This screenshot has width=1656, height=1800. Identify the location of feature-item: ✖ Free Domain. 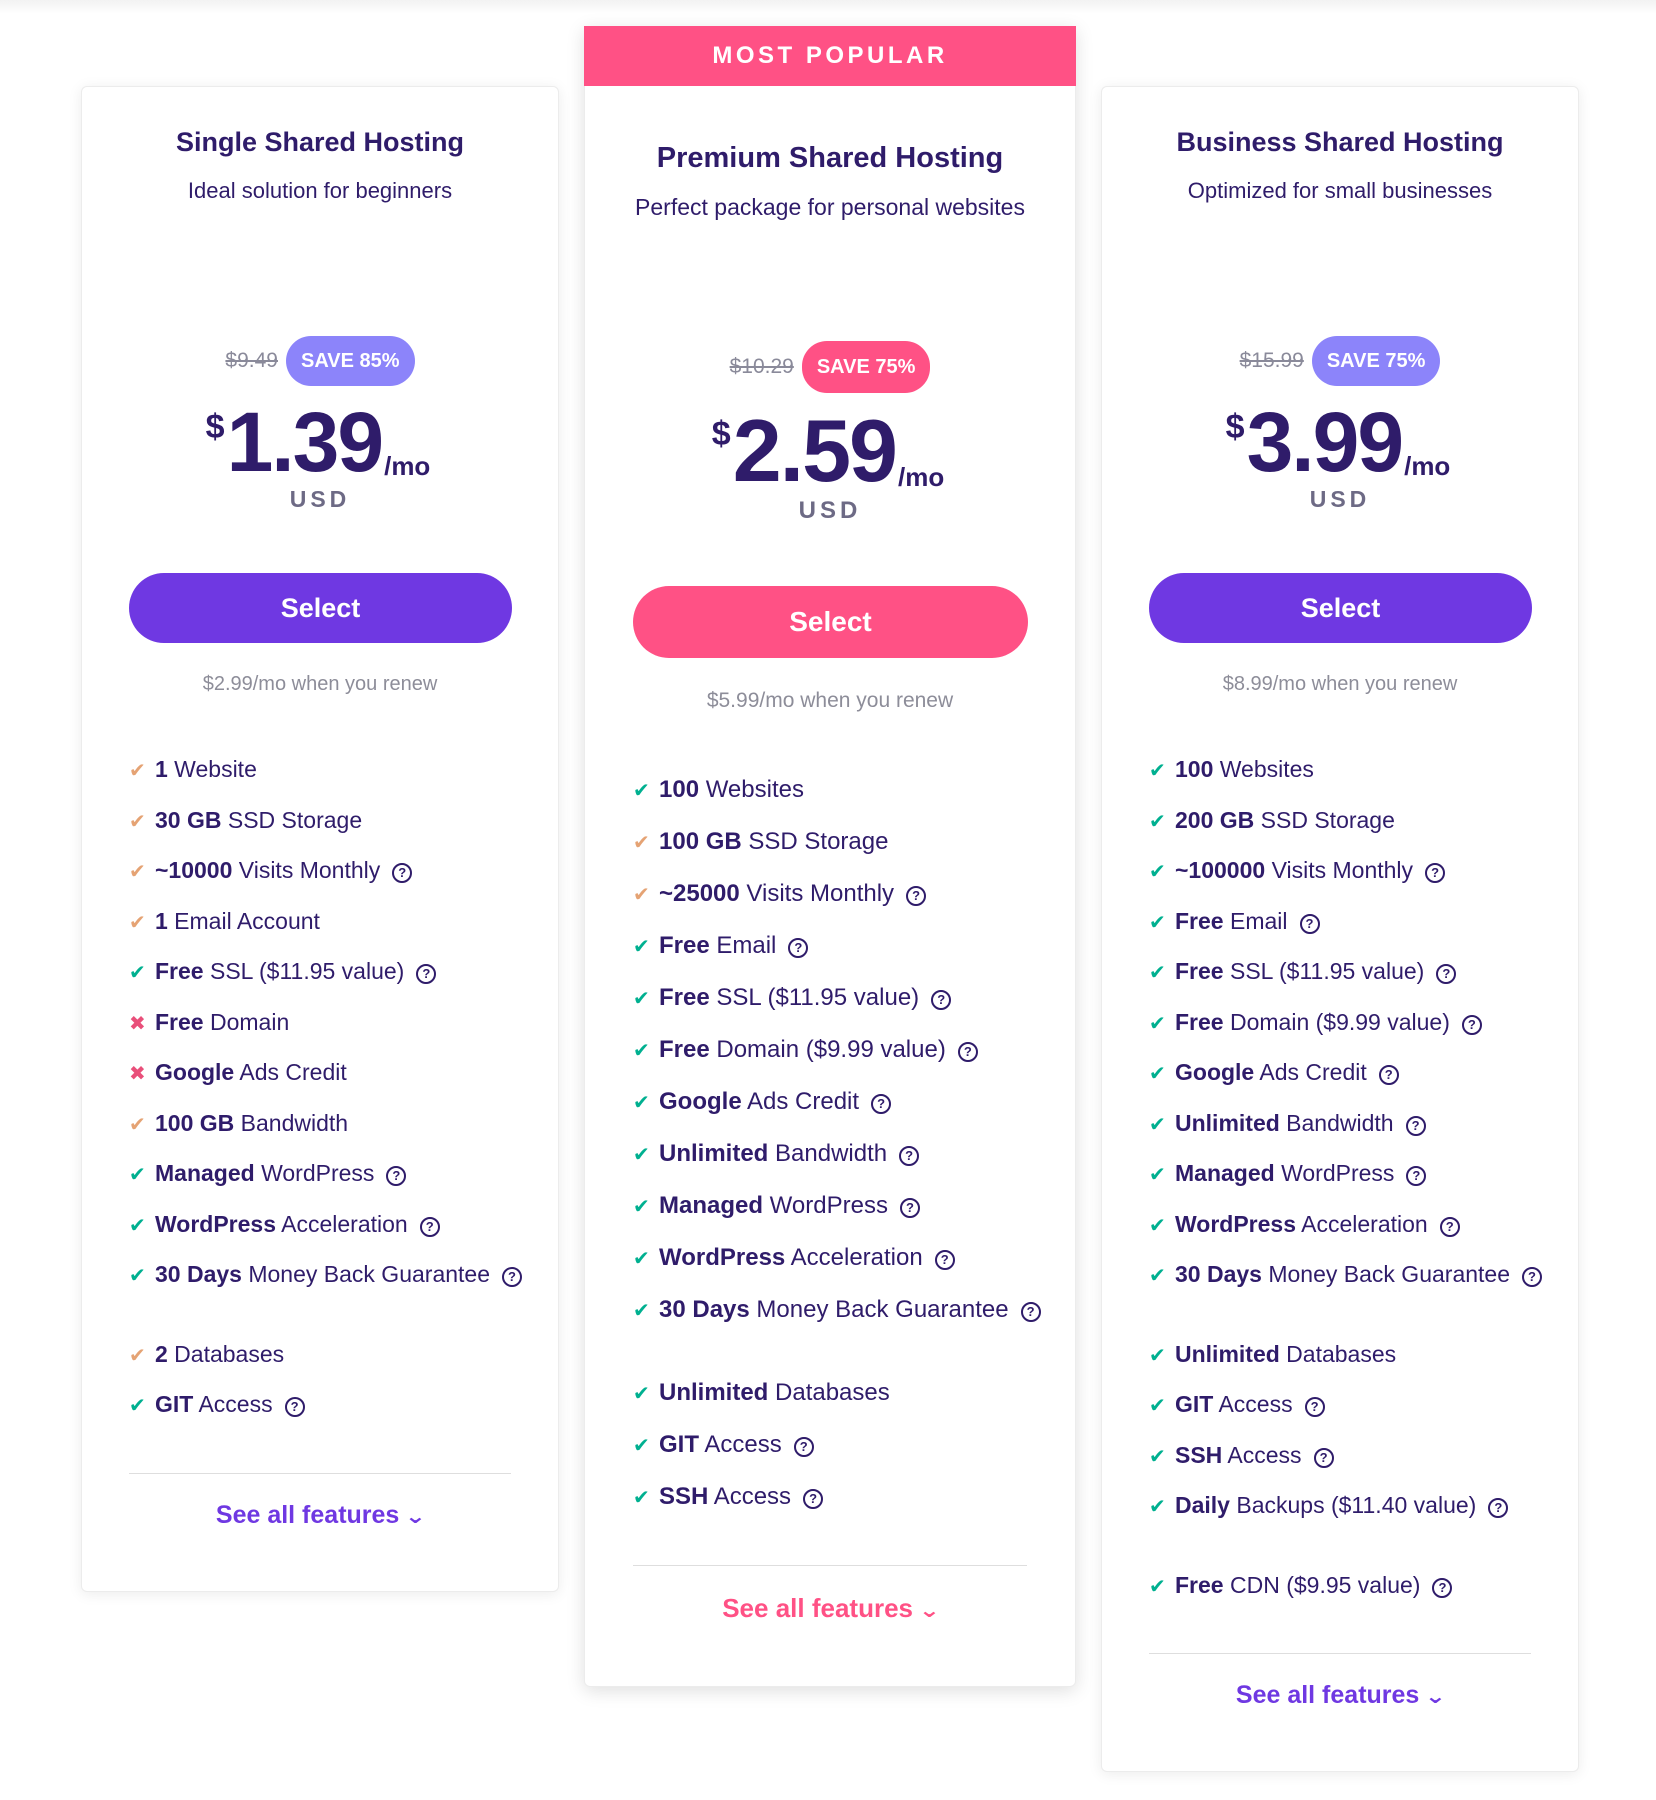
(329, 1023).